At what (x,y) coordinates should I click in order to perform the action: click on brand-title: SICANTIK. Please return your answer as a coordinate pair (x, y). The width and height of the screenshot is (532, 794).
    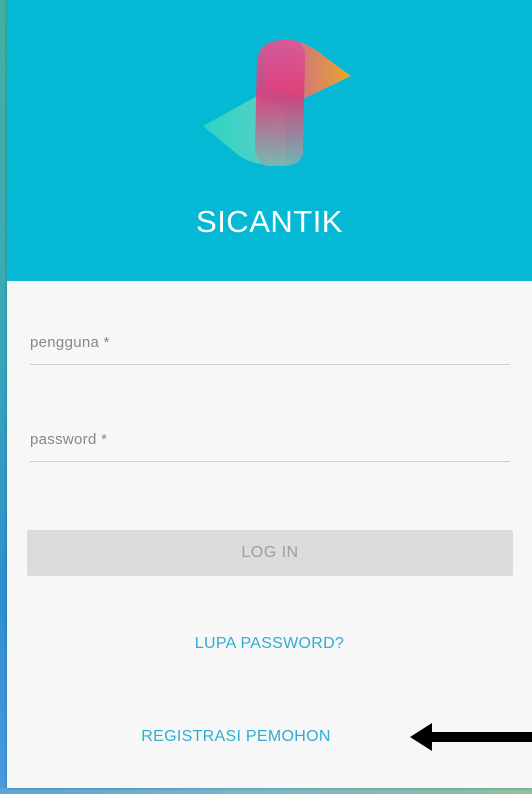
    Looking at the image, I should click on (269, 221).